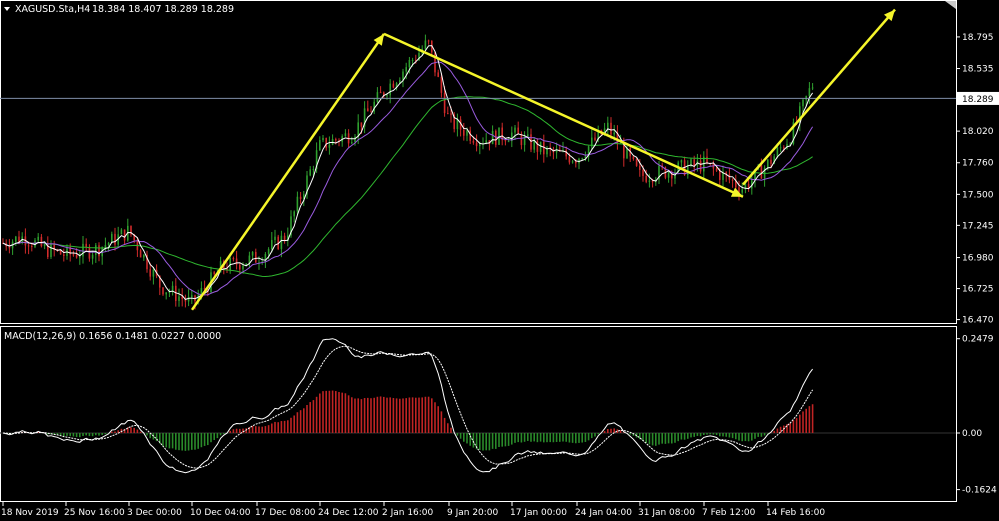 Image resolution: width=999 pixels, height=521 pixels. I want to click on price-tick-label: 18.020, so click(978, 132).